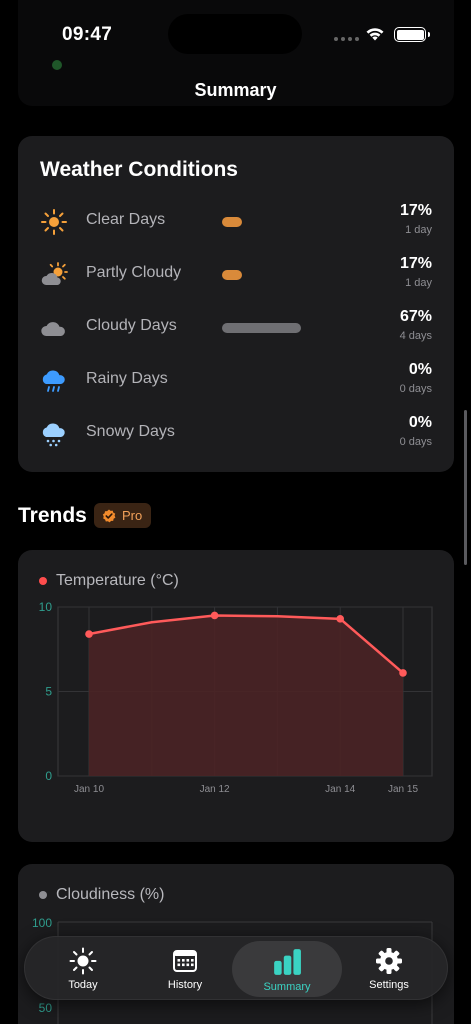 The image size is (471, 1024). What do you see at coordinates (389, 985) in the screenshot?
I see `tab-label: Settings` at bounding box center [389, 985].